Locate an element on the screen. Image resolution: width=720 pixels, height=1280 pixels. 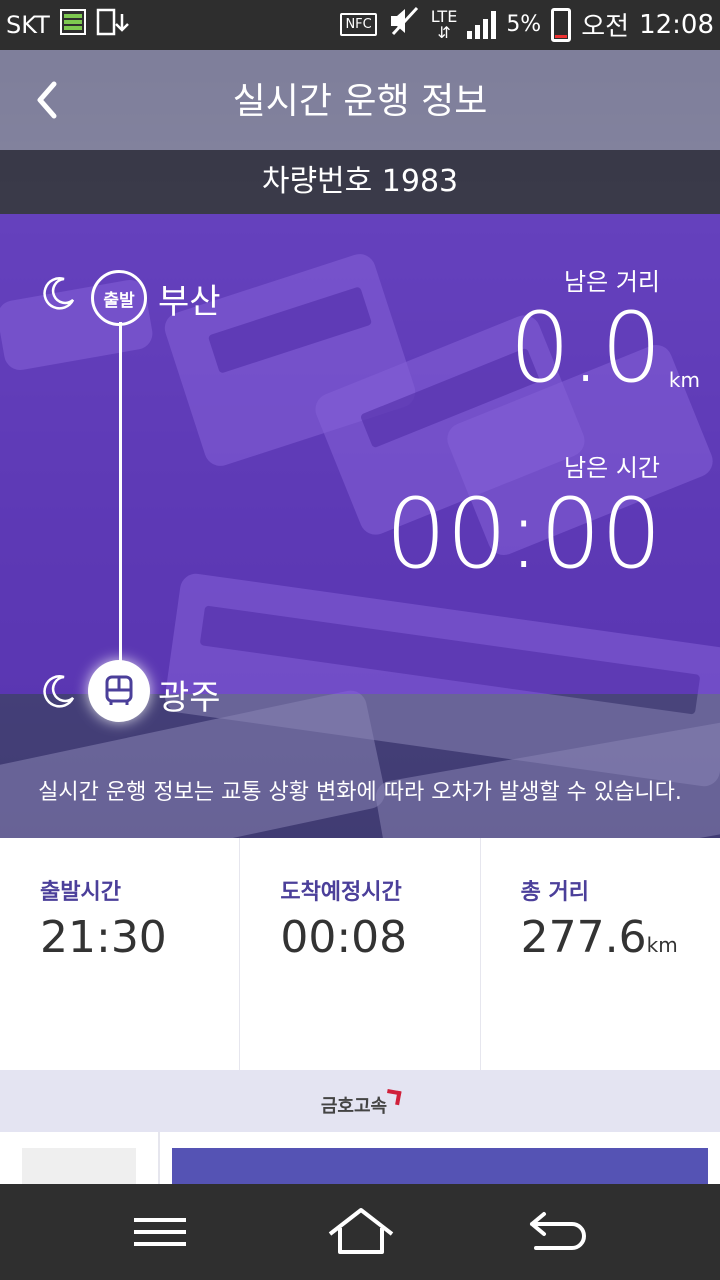
clock: 12:08 is located at coordinates (676, 24).